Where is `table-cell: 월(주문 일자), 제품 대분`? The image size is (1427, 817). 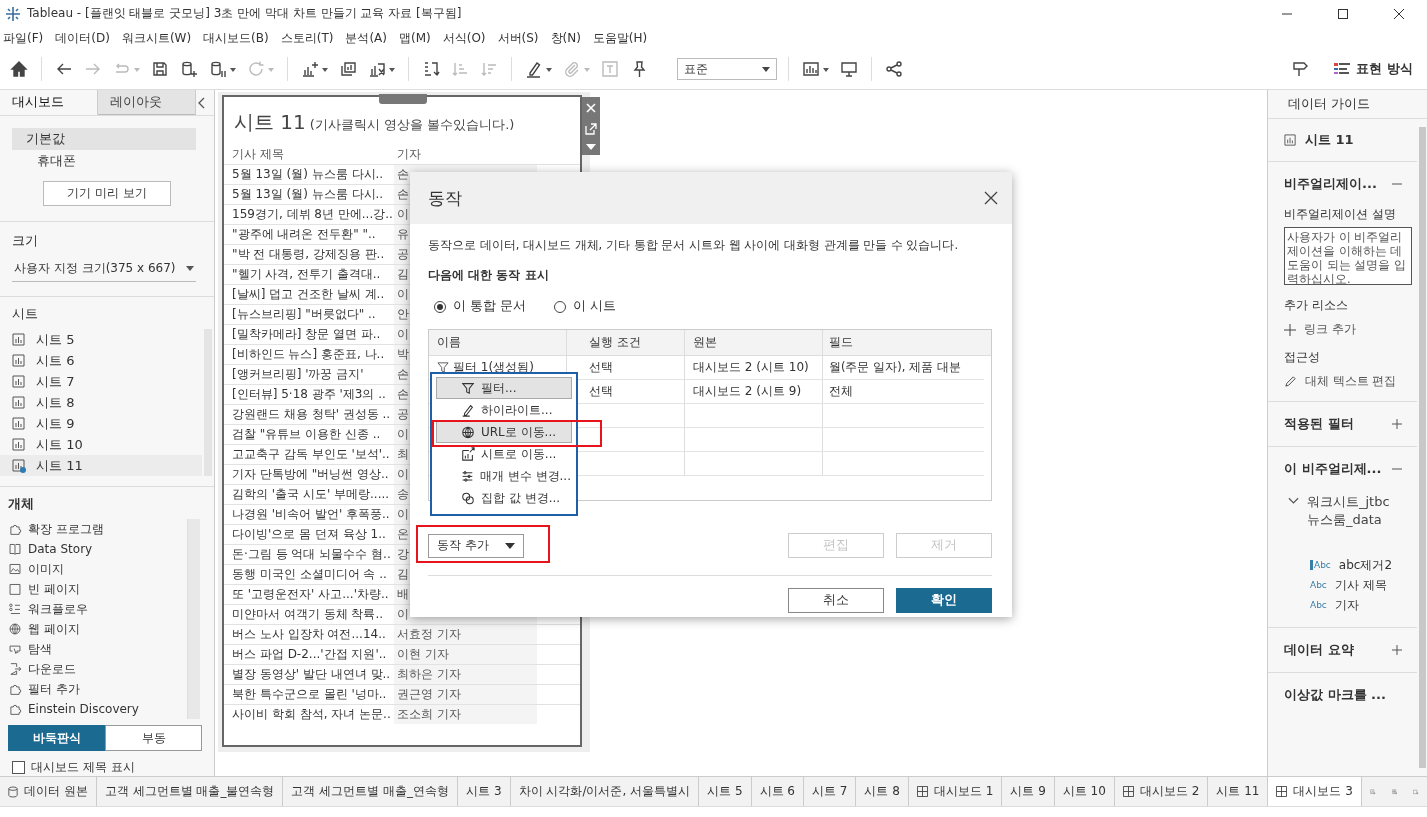 table-cell: 월(주문 일자), 제품 대분 is located at coordinates (903, 367).